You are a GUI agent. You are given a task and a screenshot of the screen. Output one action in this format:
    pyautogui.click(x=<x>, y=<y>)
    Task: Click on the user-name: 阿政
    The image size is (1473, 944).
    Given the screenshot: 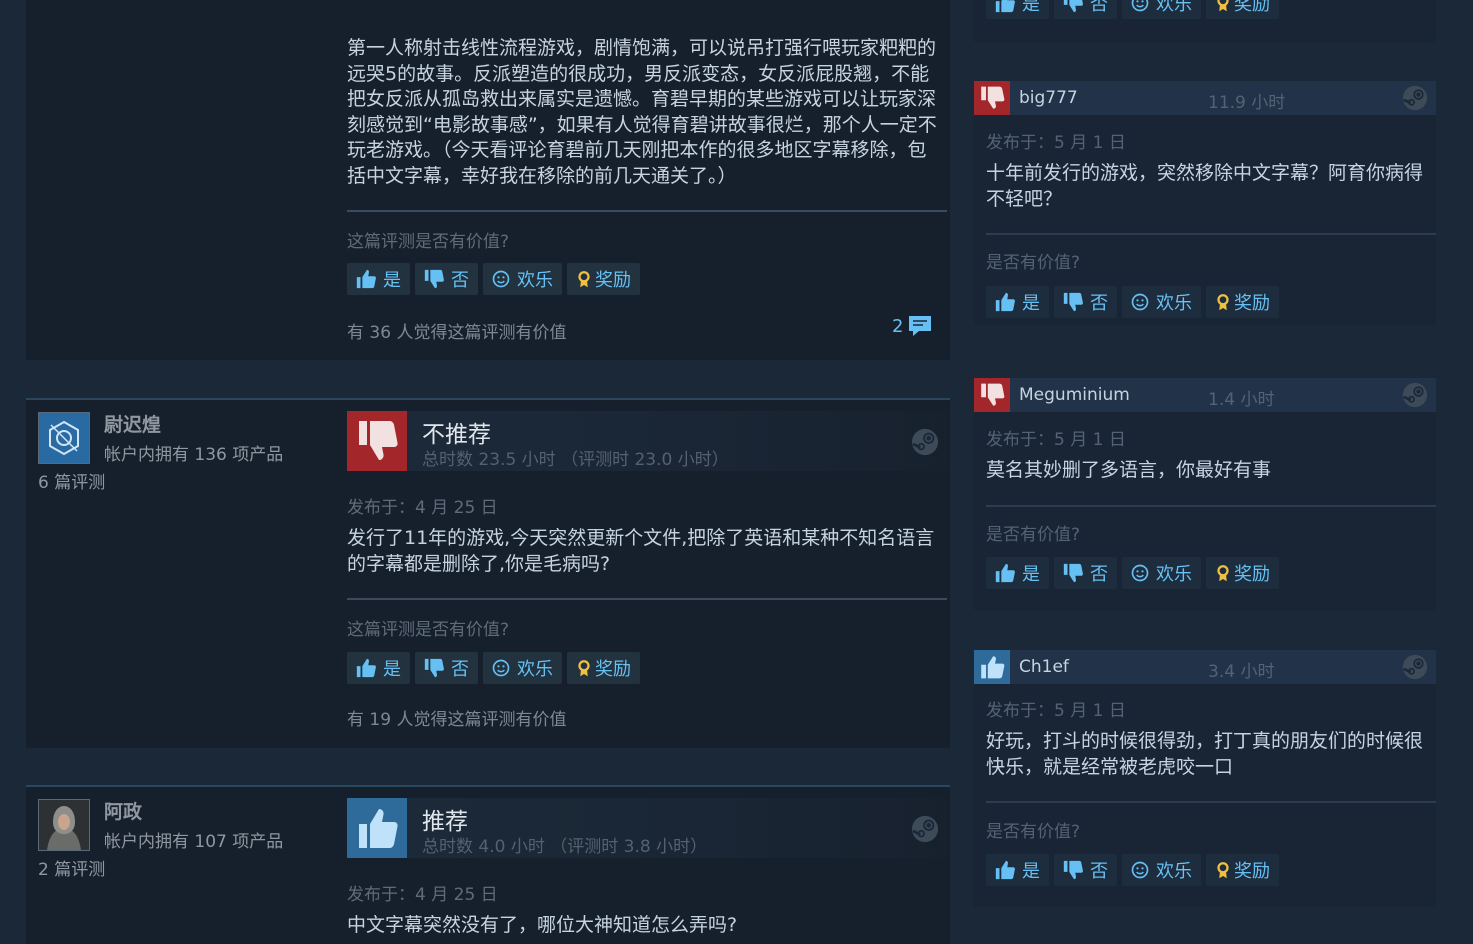 What is the action you would take?
    pyautogui.click(x=123, y=810)
    